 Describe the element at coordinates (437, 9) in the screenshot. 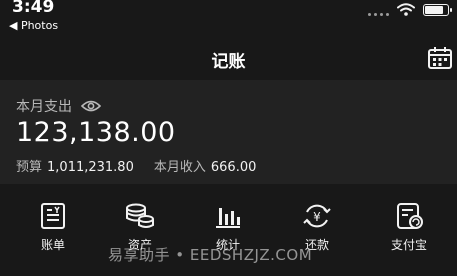

I see `battery-icon` at that location.